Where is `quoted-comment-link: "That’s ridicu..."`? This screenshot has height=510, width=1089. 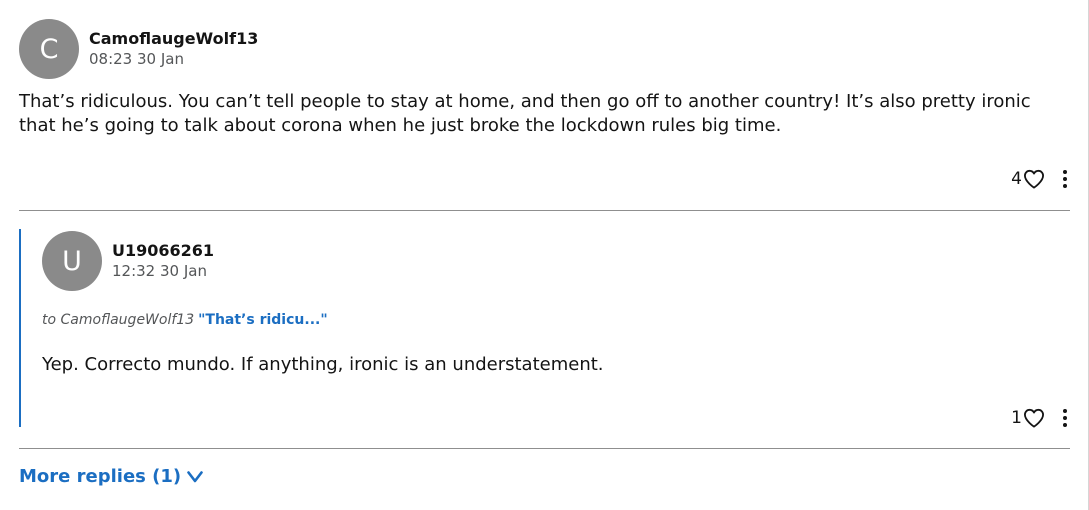
quoted-comment-link: "That’s ridicu..." is located at coordinates (263, 320).